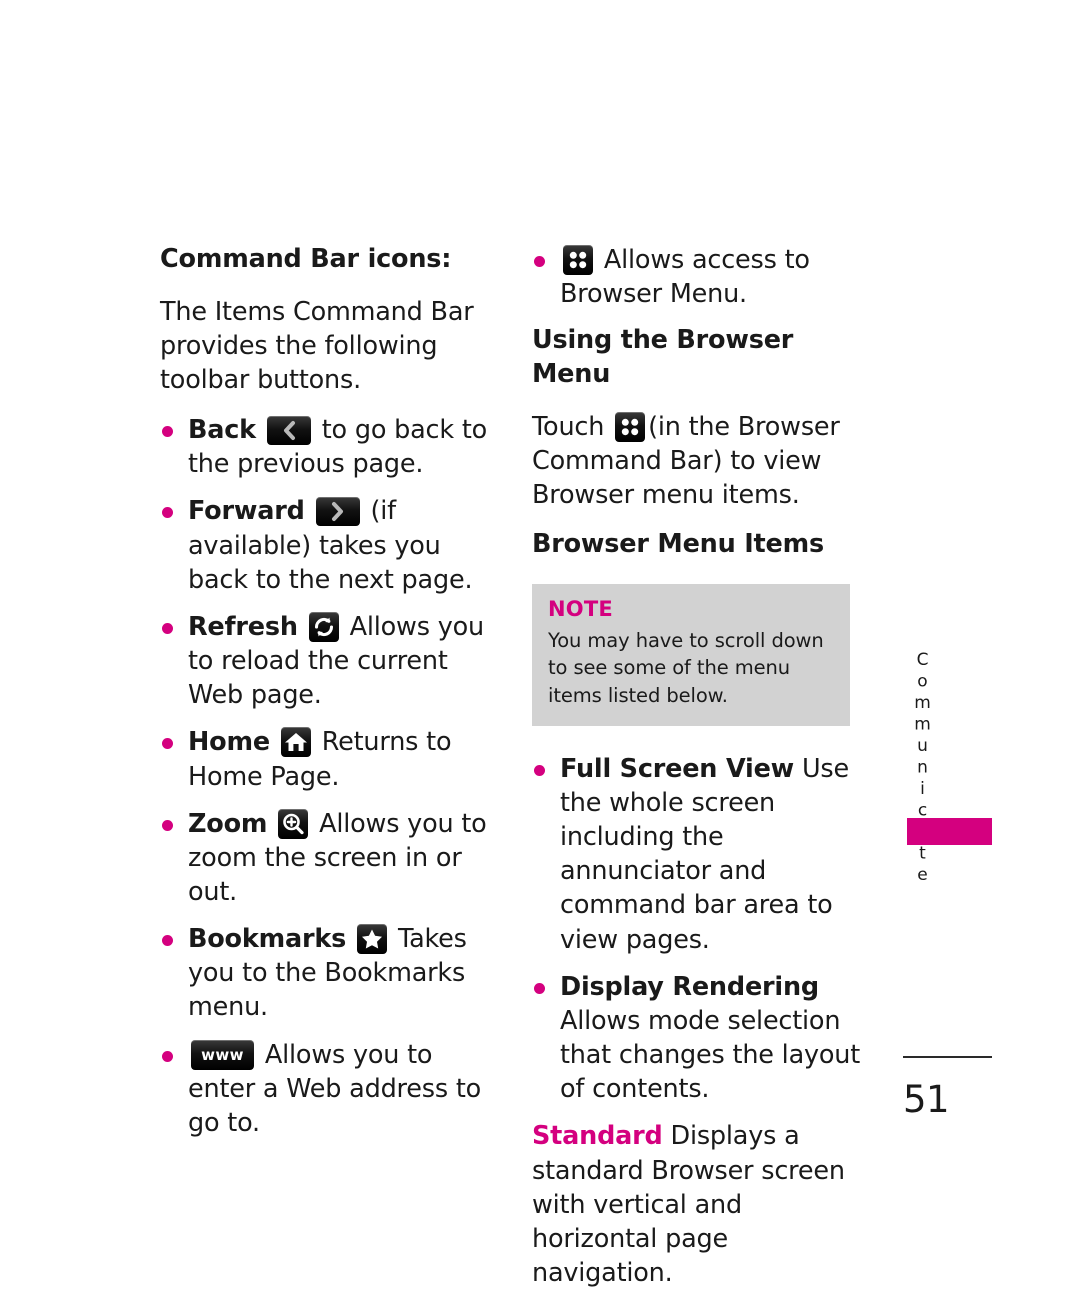 The image size is (1080, 1306). Describe the element at coordinates (288, 431) in the screenshot. I see `back-chevron-icon` at that location.